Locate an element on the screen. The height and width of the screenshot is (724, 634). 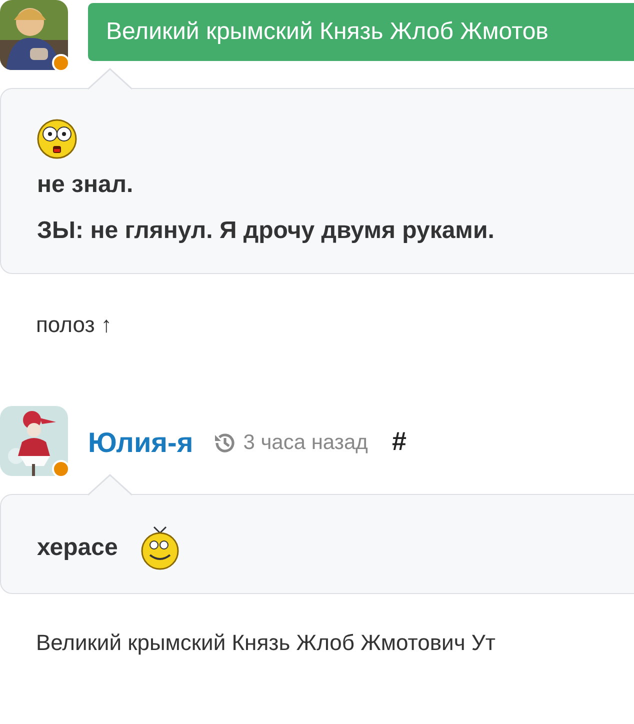
history-icon is located at coordinates (225, 443).